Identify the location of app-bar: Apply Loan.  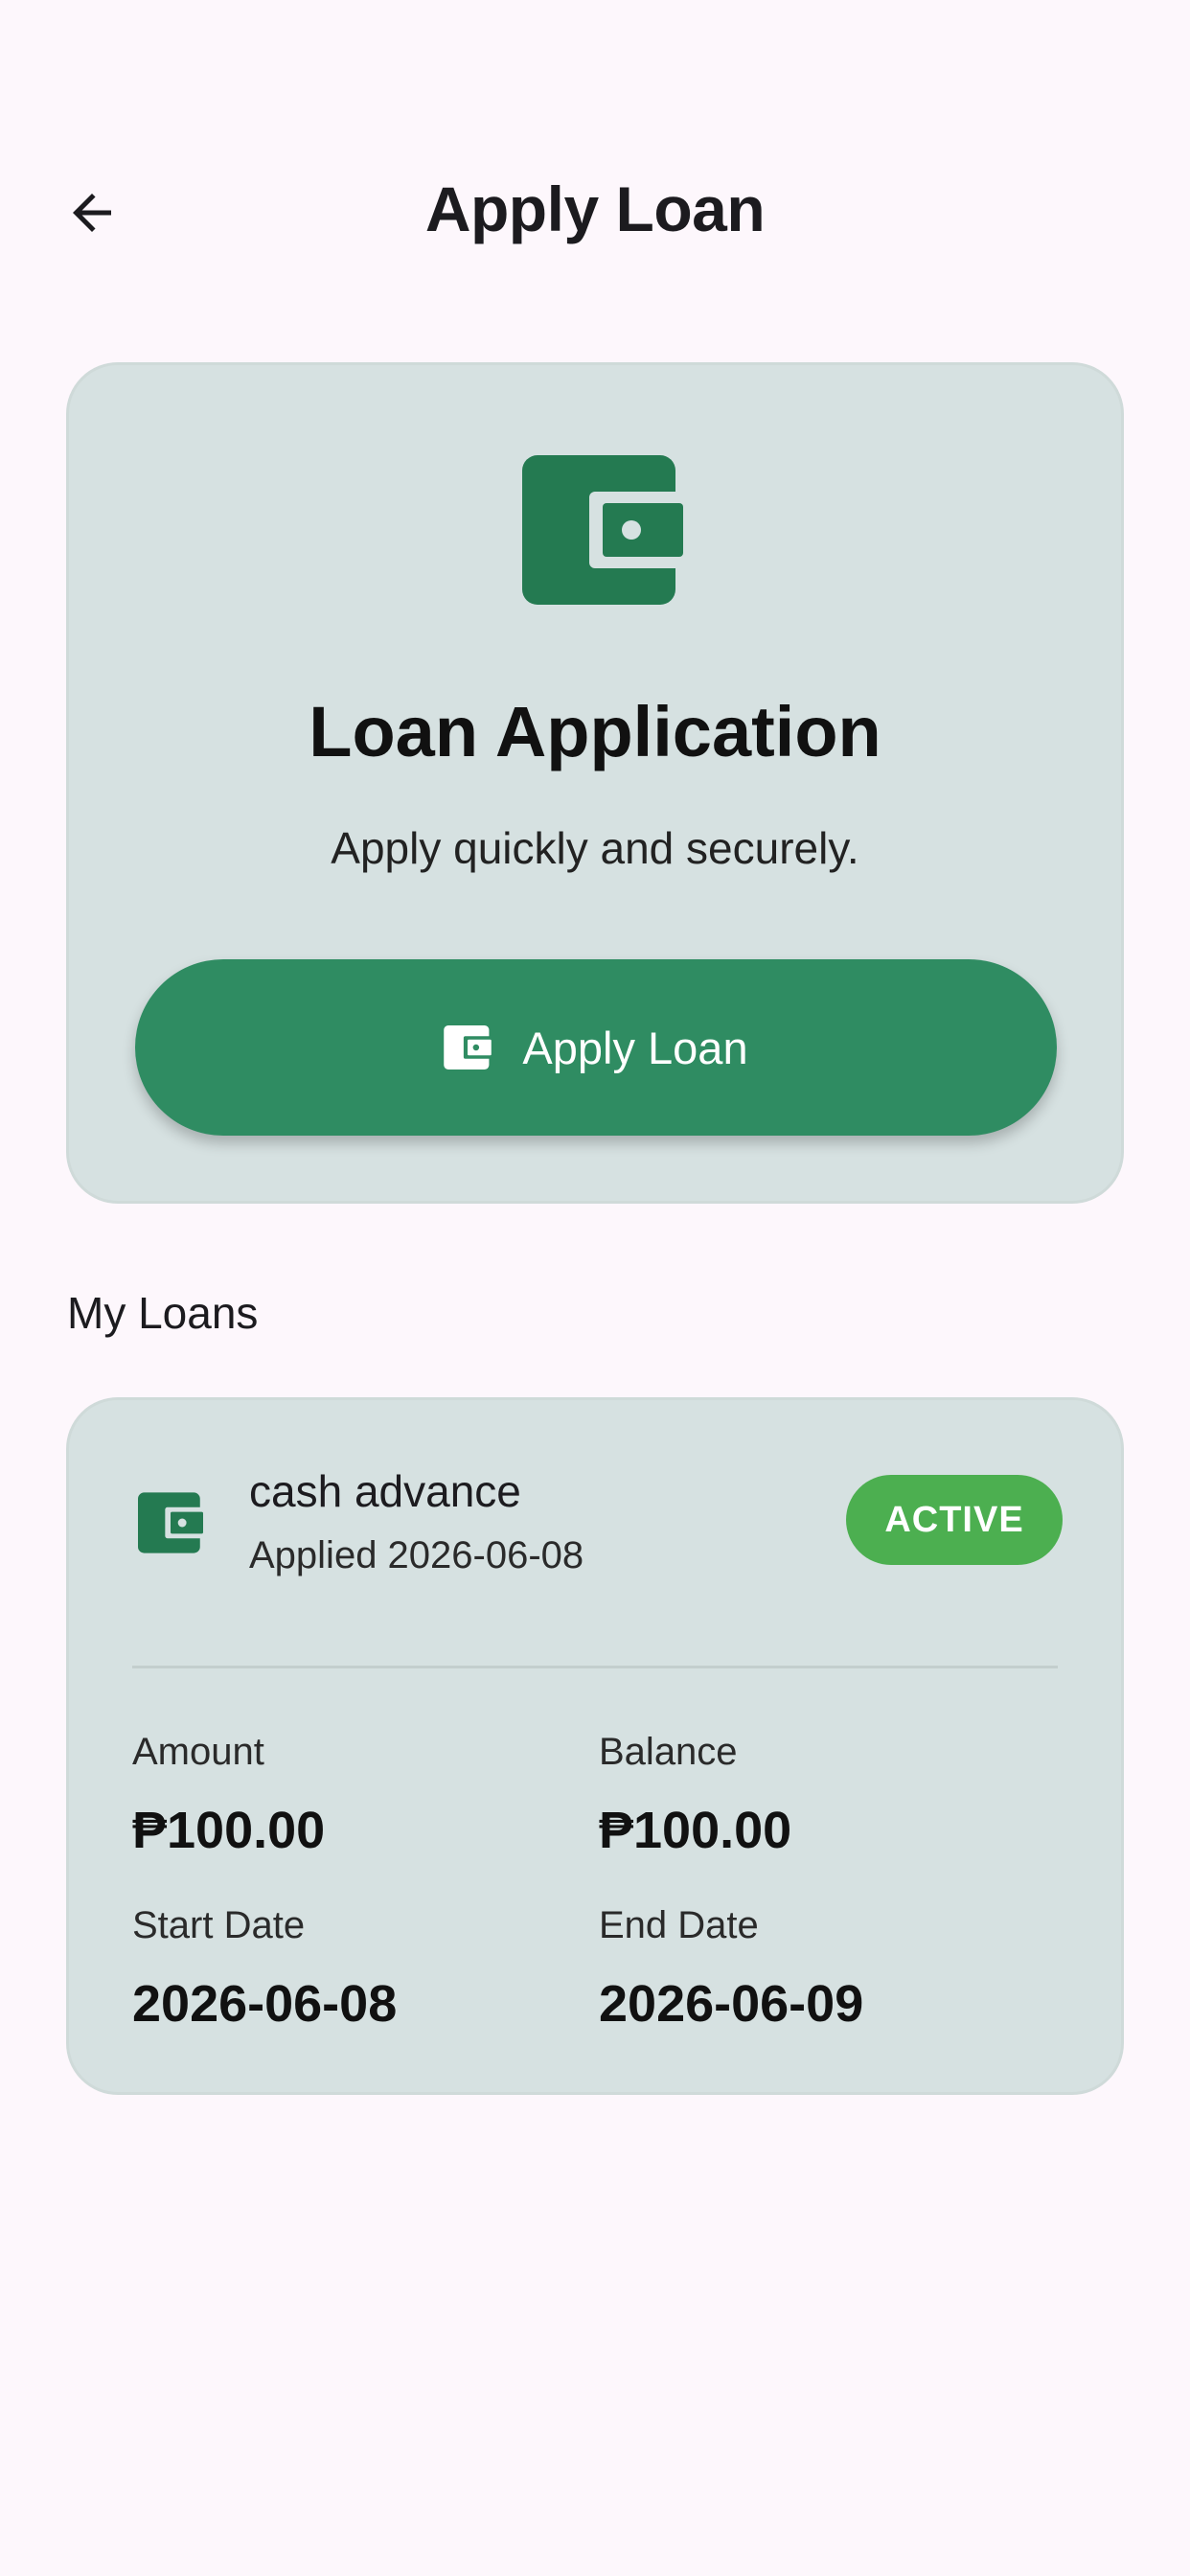
(595, 211).